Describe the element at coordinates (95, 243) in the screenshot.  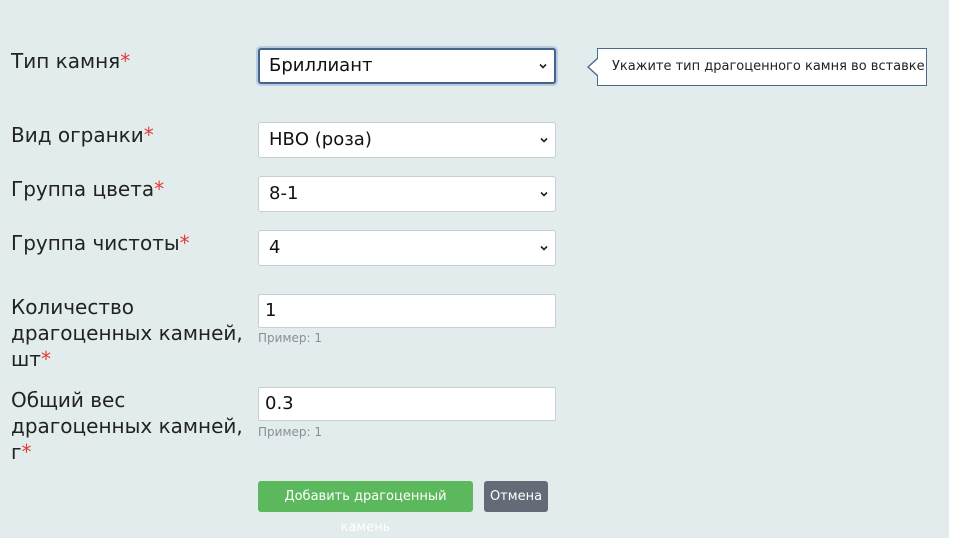
I see `clarity-group-label-text: Группа чистоты` at that location.